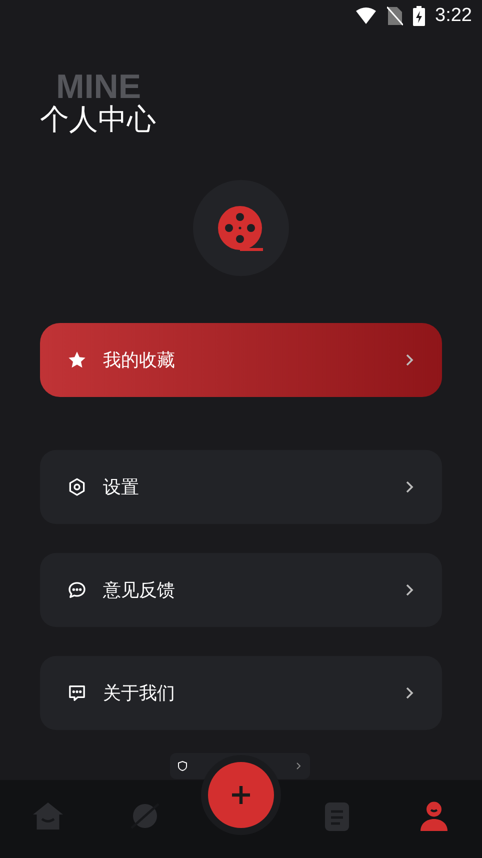  Describe the element at coordinates (77, 693) in the screenshot. I see `message-icon` at that location.